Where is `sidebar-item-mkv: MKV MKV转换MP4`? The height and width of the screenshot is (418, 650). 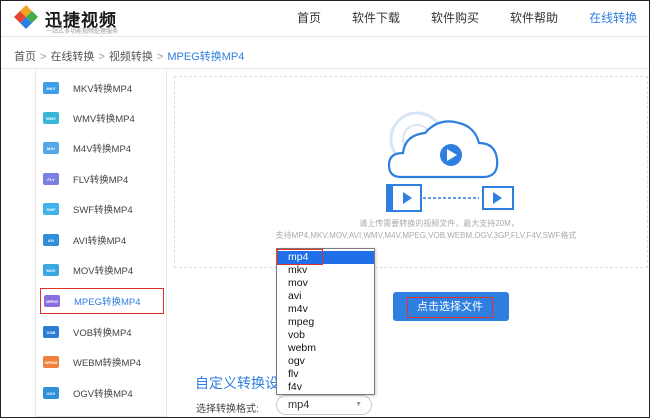
sidebar-item-mkv: MKV MKV转换MP4 is located at coordinates (102, 88).